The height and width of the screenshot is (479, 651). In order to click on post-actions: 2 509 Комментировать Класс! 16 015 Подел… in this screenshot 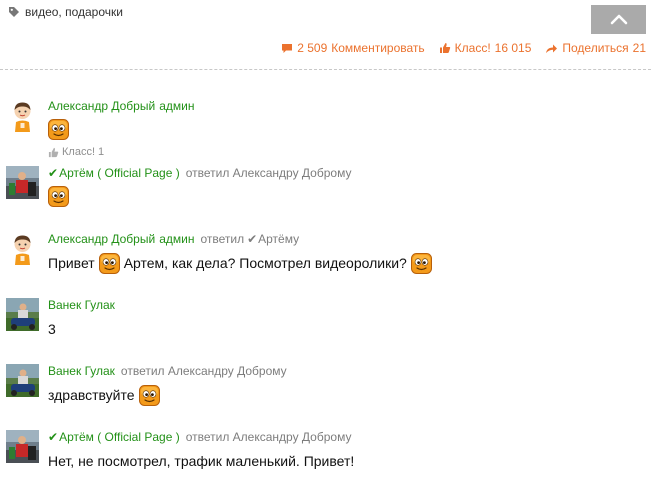, I will do `click(463, 48)`.